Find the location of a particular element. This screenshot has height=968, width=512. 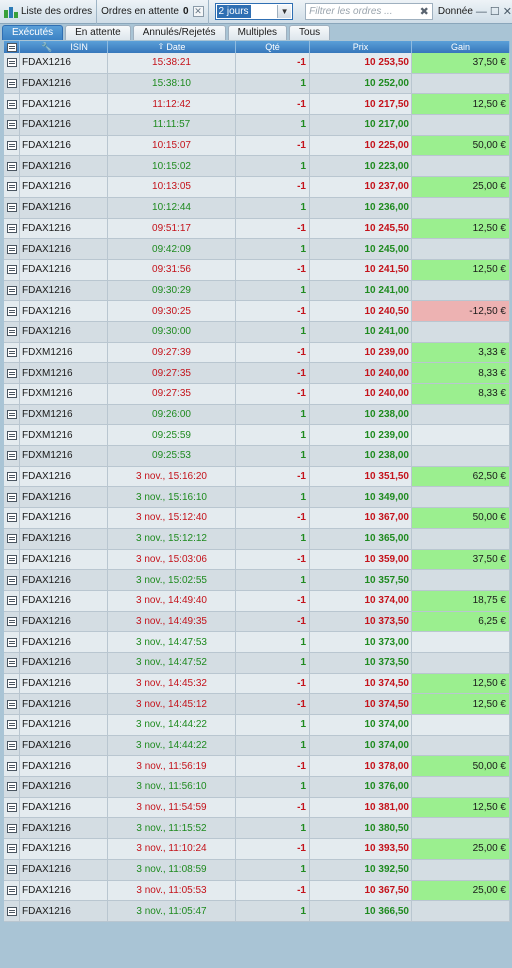

table-row: FDAX1216 09:30:00 1 10 241,00 is located at coordinates (257, 332).